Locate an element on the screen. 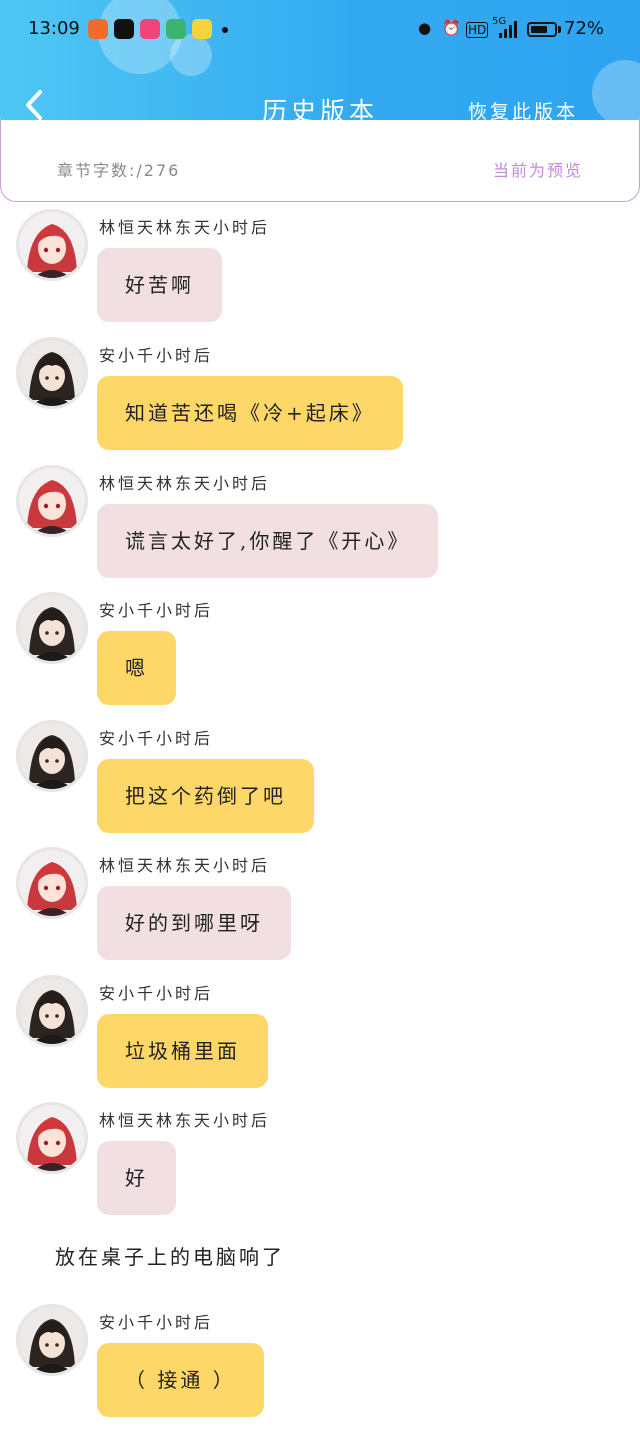  signal-icon is located at coordinates (509, 29).